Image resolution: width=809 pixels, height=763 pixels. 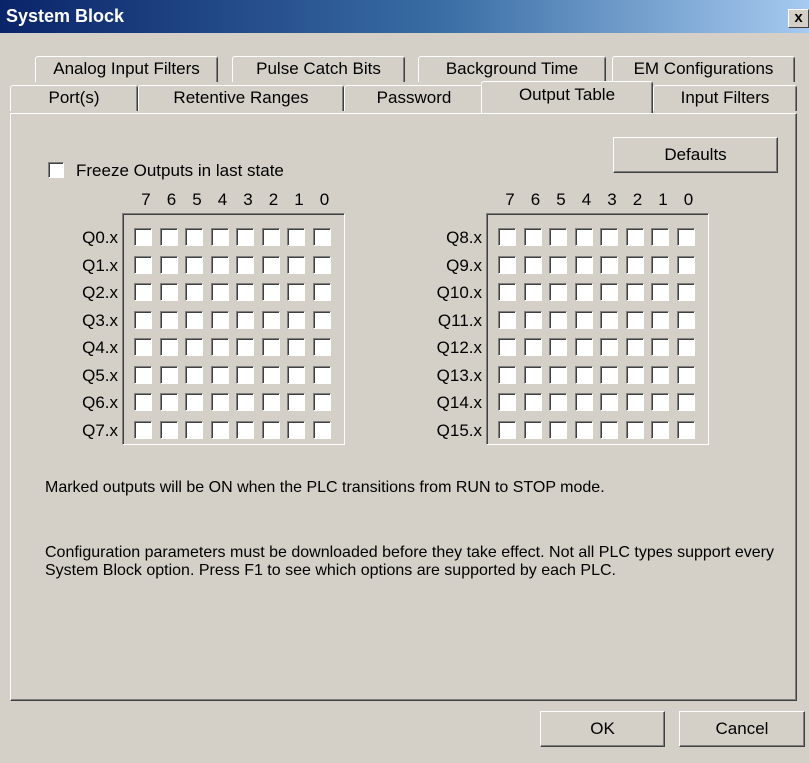 I want to click on tab-pulse-catch-bits: Pulse Catch Bits, so click(x=318, y=69).